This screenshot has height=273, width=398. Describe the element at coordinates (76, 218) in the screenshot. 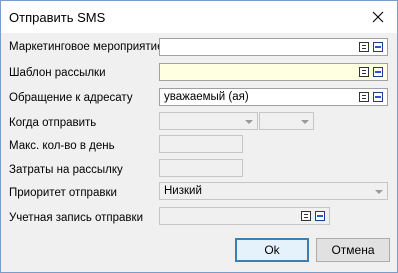

I see `sending-account-label: Учетная запись отправки` at that location.